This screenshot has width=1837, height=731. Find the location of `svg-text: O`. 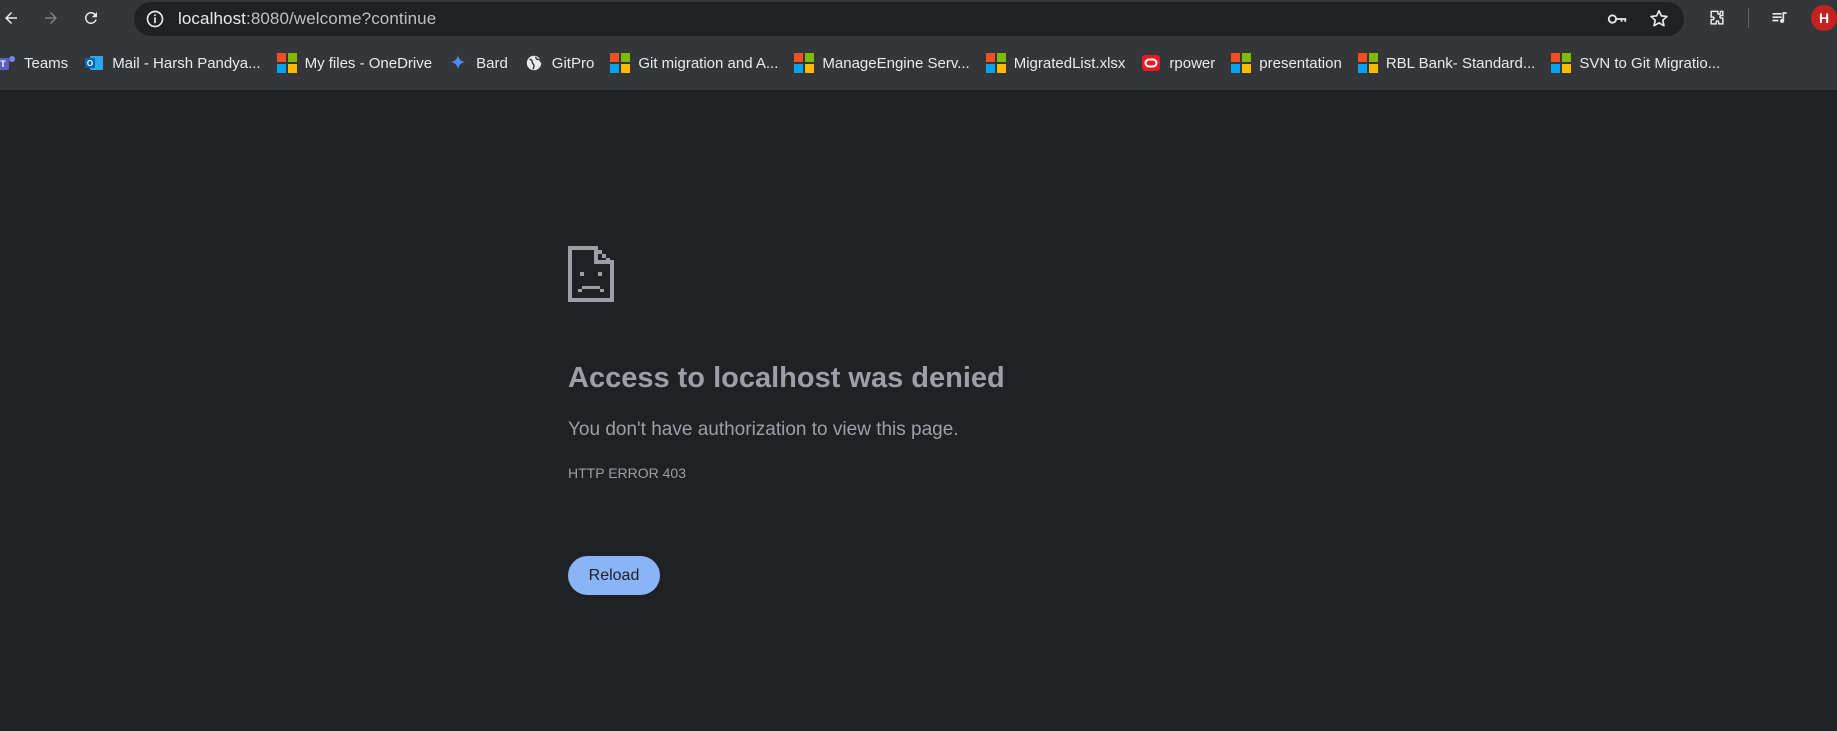

svg-text: O is located at coordinates (90, 63).